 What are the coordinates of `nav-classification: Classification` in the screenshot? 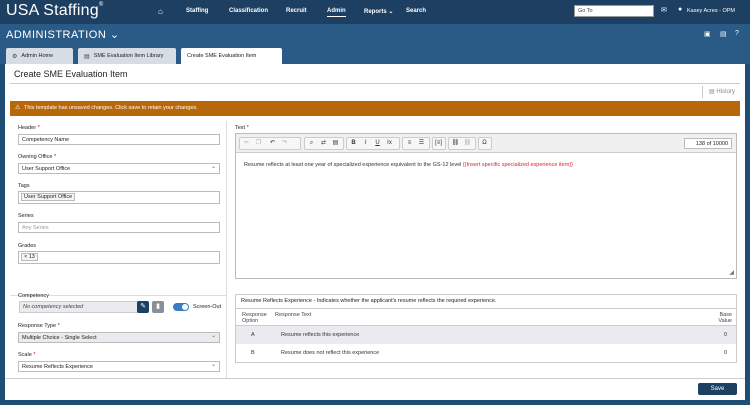 It's located at (248, 11).